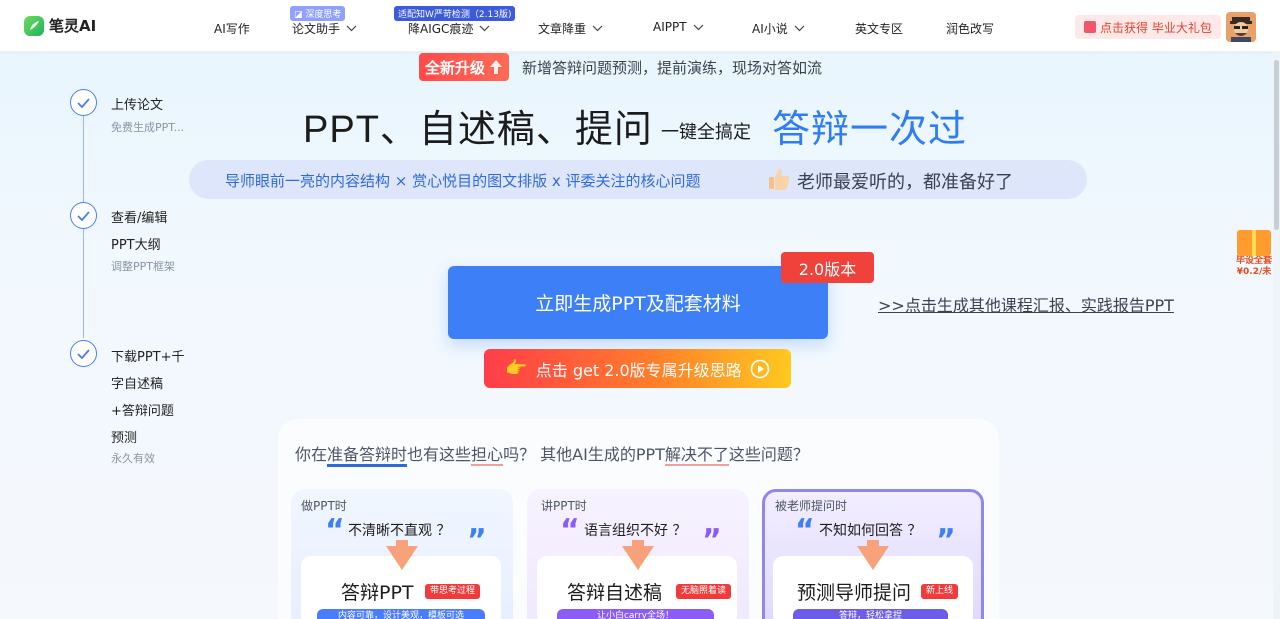 This screenshot has width=1280, height=619. I want to click on play-circle-icon, so click(759, 368).